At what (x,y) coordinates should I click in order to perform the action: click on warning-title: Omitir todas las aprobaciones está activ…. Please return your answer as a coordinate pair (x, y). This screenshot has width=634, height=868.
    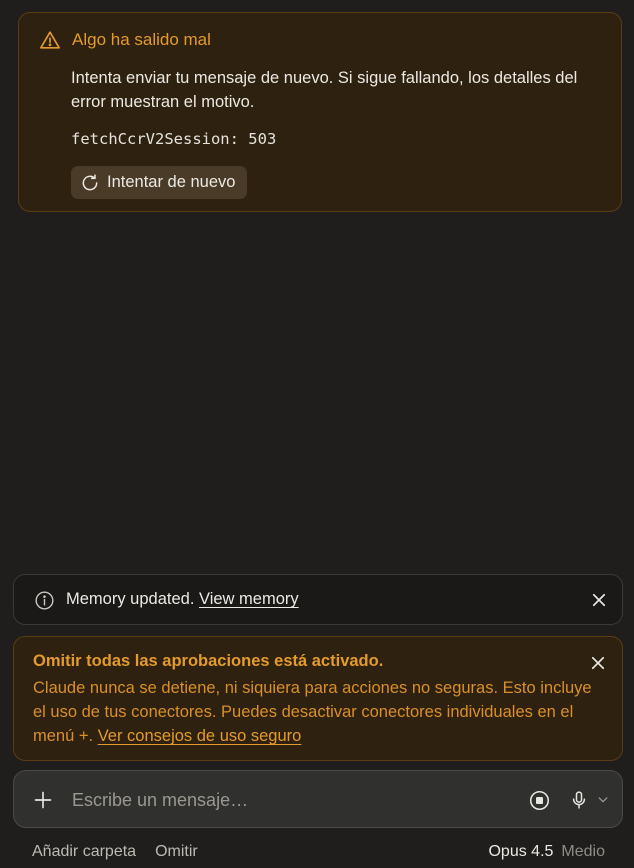
    Looking at the image, I should click on (208, 661).